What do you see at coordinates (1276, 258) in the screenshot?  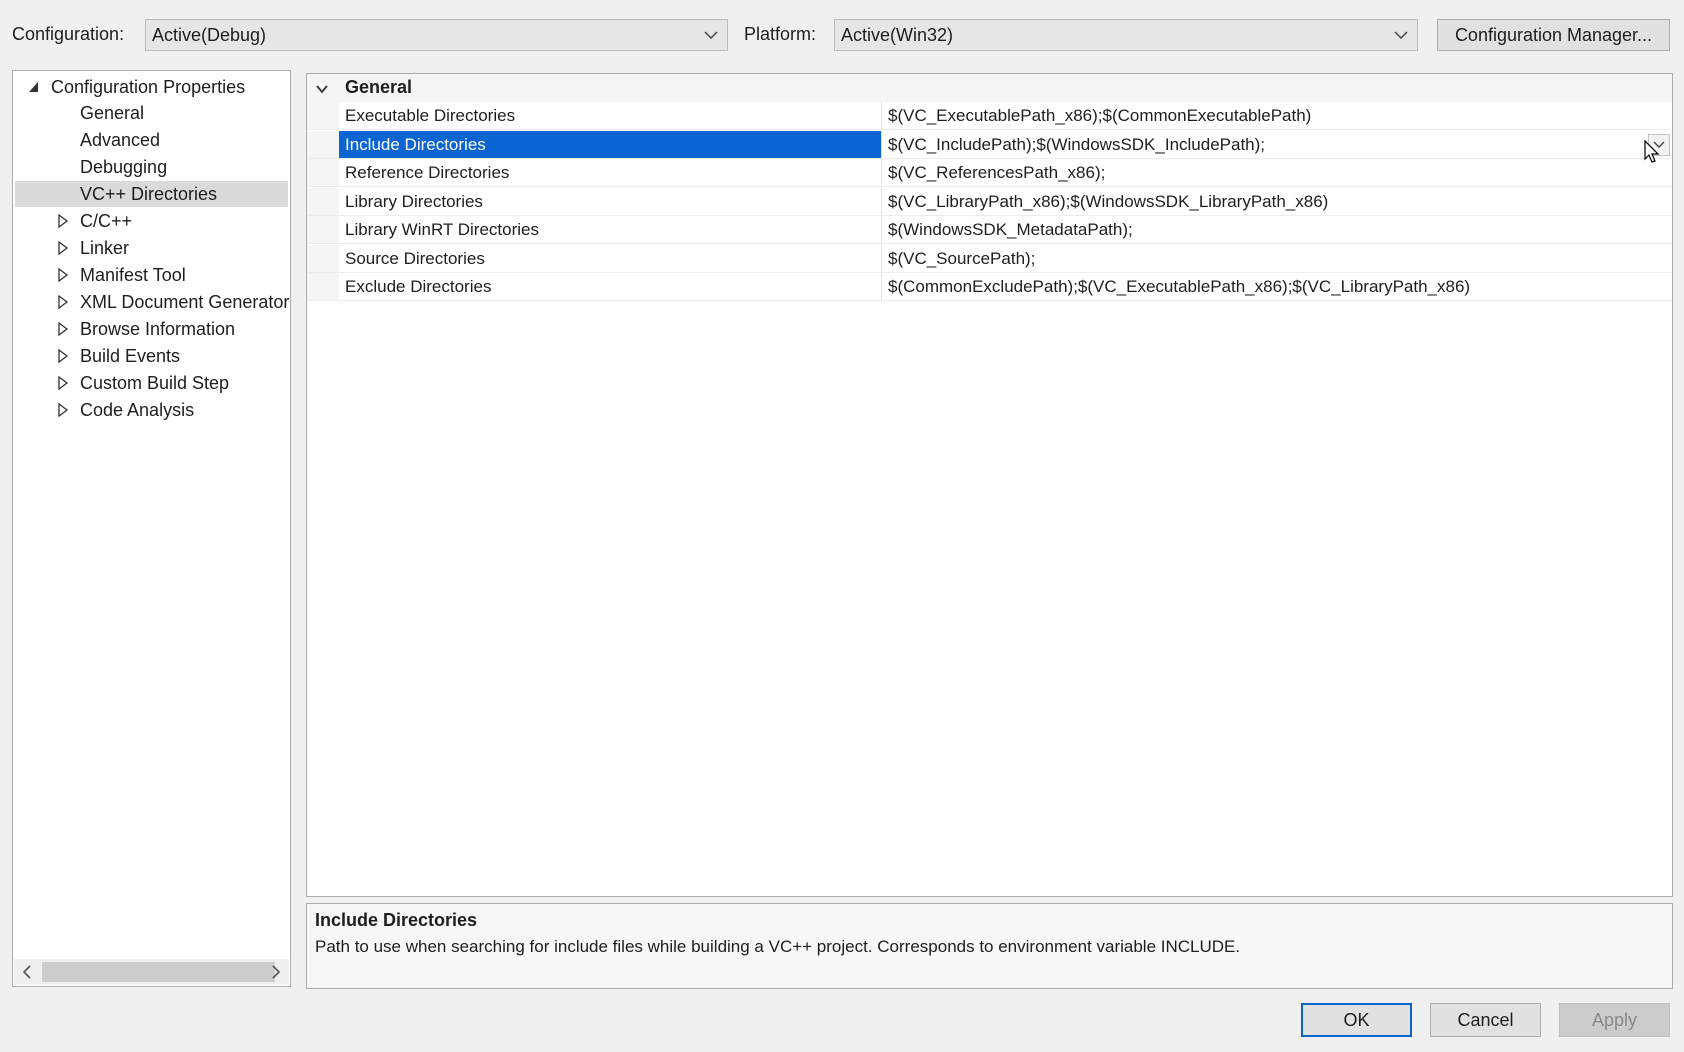 I see `property-value: $(VC_SourcePath);` at bounding box center [1276, 258].